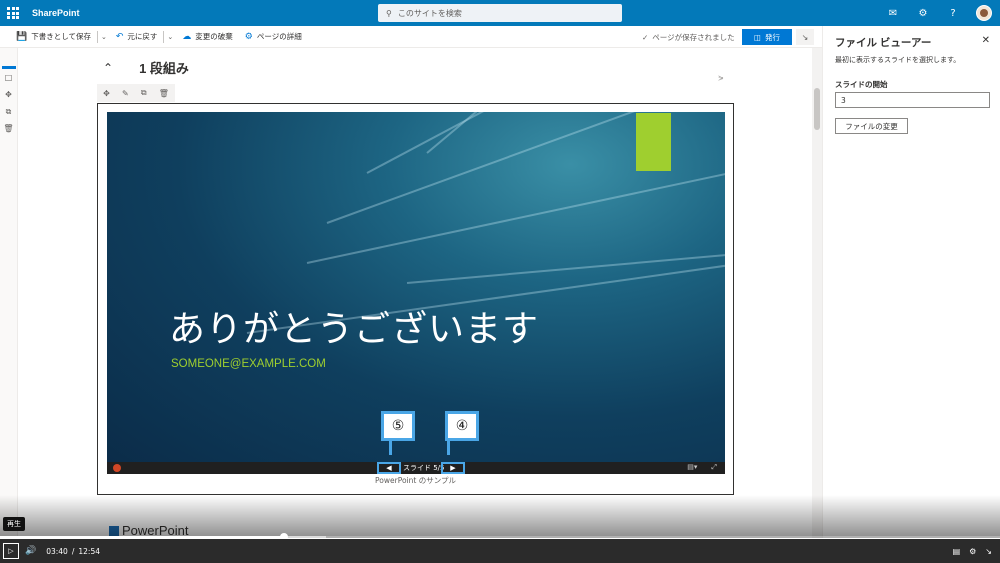  I want to click on arrow-left-icon: ◀, so click(389, 468).